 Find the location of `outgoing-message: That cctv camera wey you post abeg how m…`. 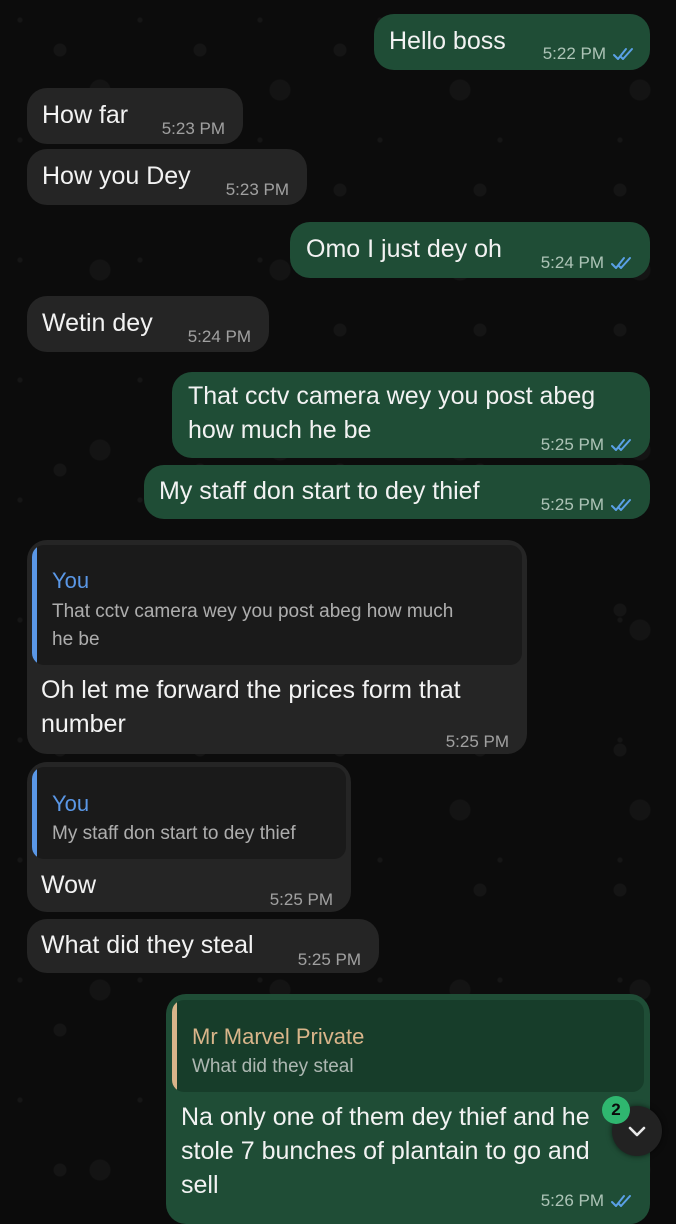

outgoing-message: That cctv camera wey you post abeg how m… is located at coordinates (411, 415).